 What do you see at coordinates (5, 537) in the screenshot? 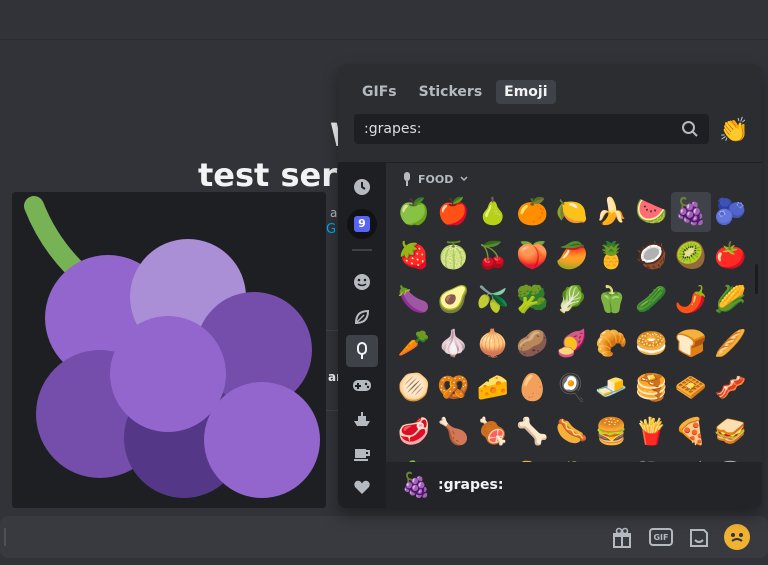
I see `text-cursor` at bounding box center [5, 537].